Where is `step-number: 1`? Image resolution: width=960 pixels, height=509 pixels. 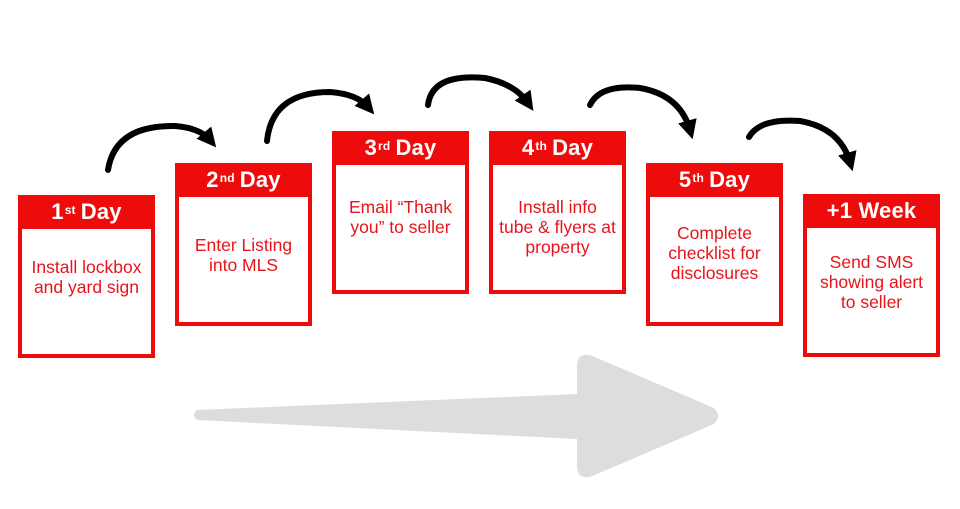
step-number: 1 is located at coordinates (57, 211).